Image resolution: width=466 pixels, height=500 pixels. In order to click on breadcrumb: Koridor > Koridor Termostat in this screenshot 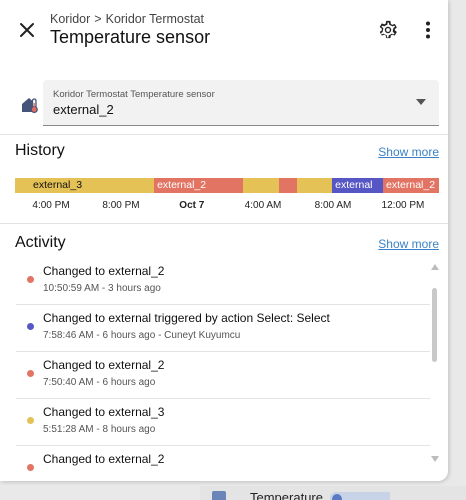, I will do `click(127, 19)`.